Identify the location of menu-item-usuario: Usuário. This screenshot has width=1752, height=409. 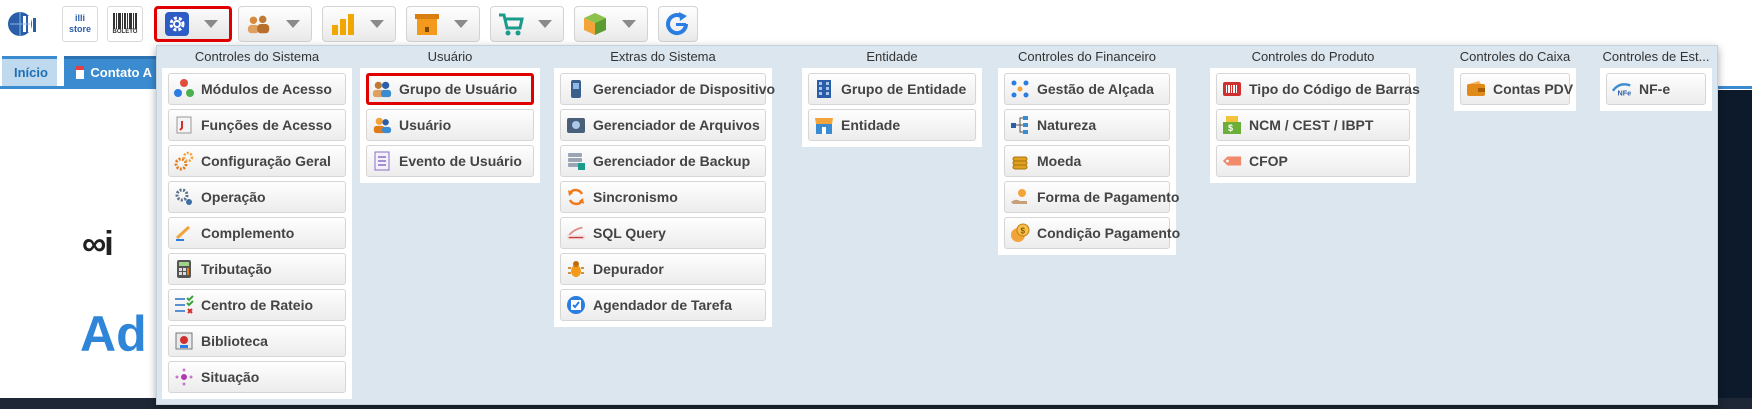
(450, 125).